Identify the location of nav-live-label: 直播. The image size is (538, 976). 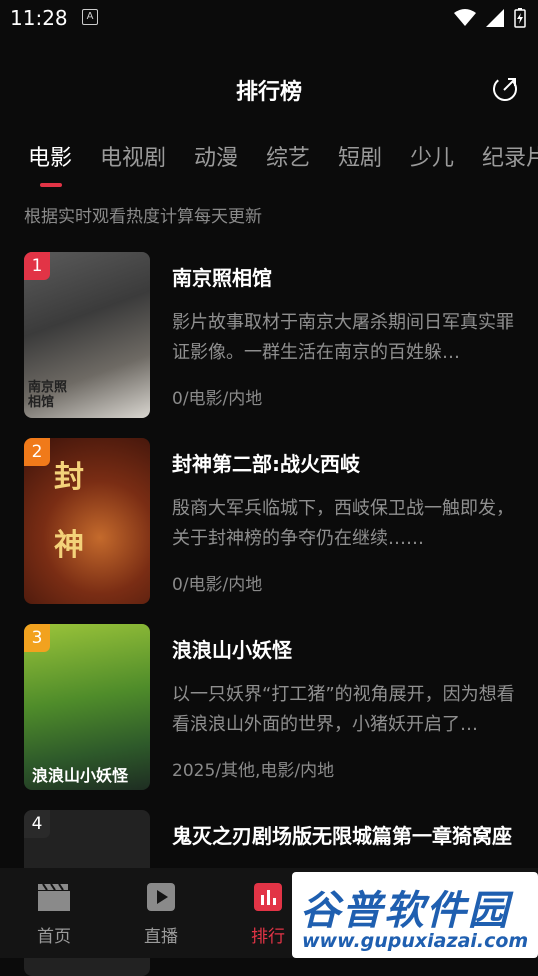
(161, 937).